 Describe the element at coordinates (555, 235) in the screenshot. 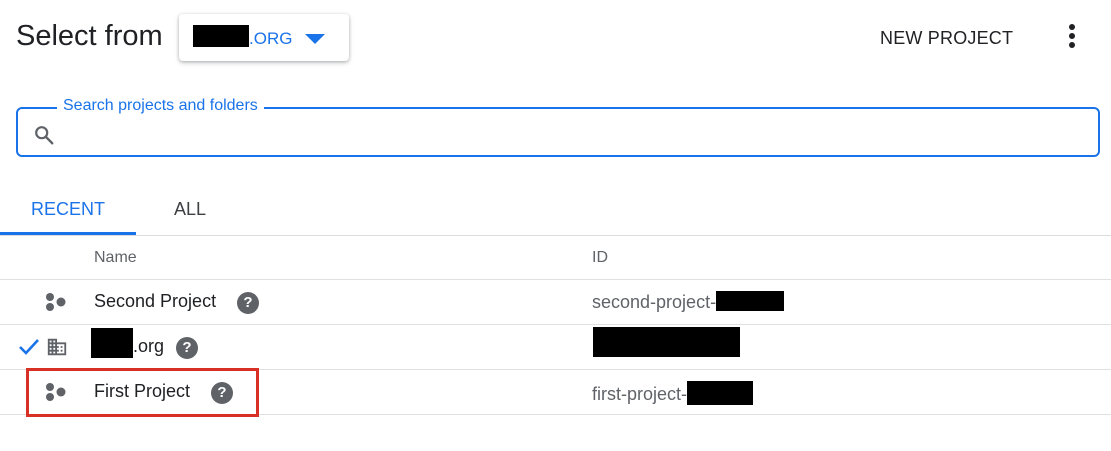

I see `tabs-divider` at that location.